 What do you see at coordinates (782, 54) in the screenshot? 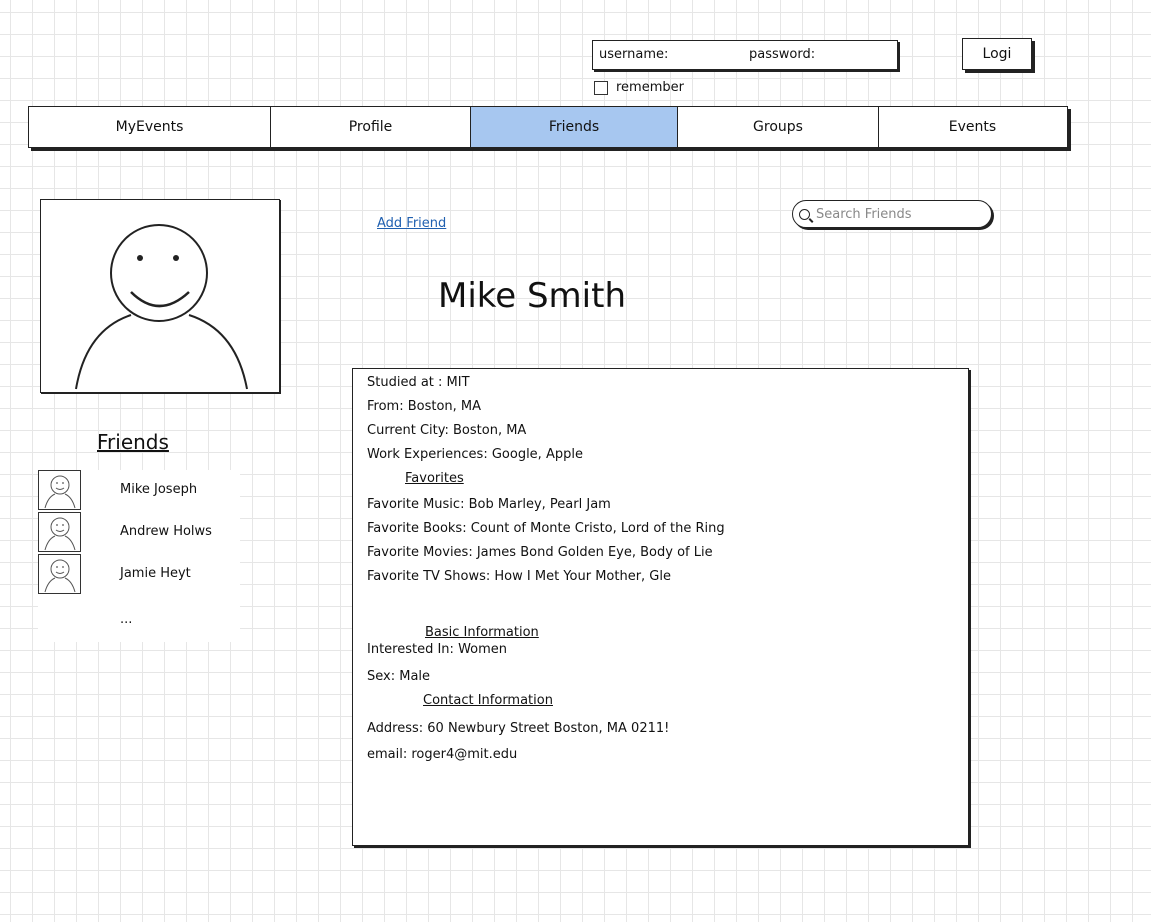
I see `password-label: password:` at bounding box center [782, 54].